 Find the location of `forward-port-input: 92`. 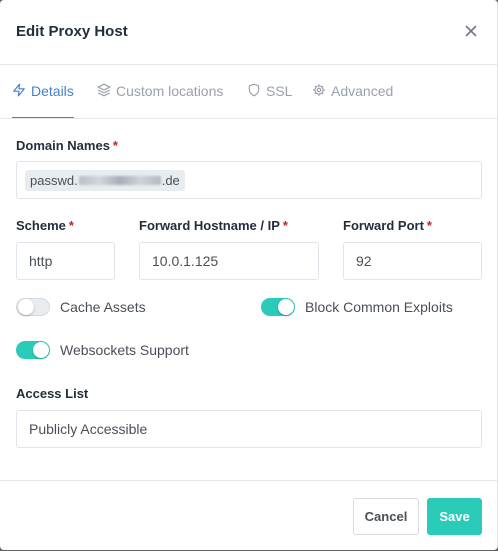

forward-port-input: 92 is located at coordinates (412, 261).